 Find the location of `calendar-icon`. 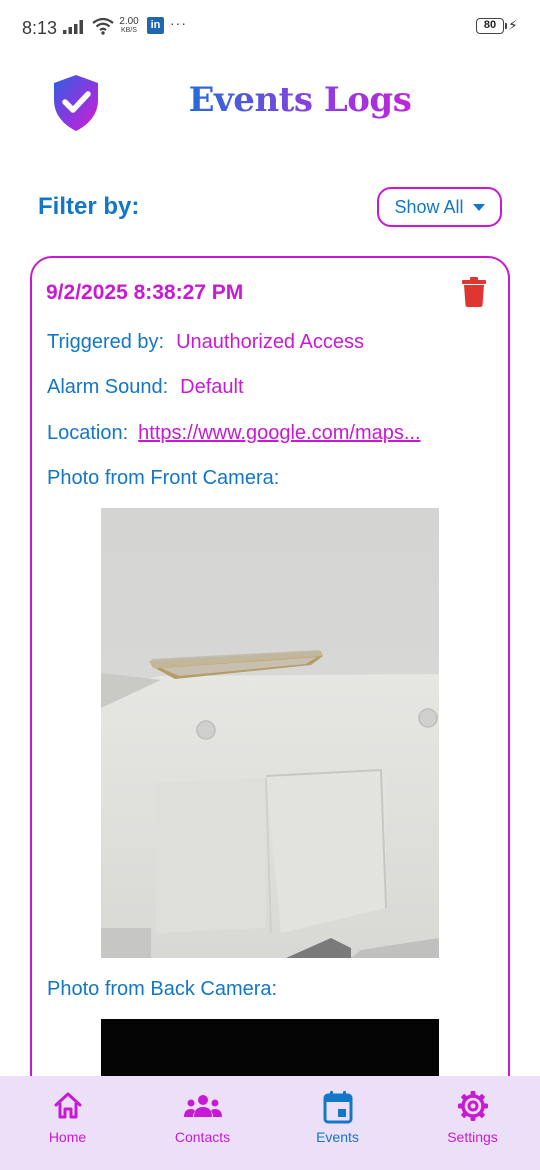

calendar-icon is located at coordinates (337, 1107).